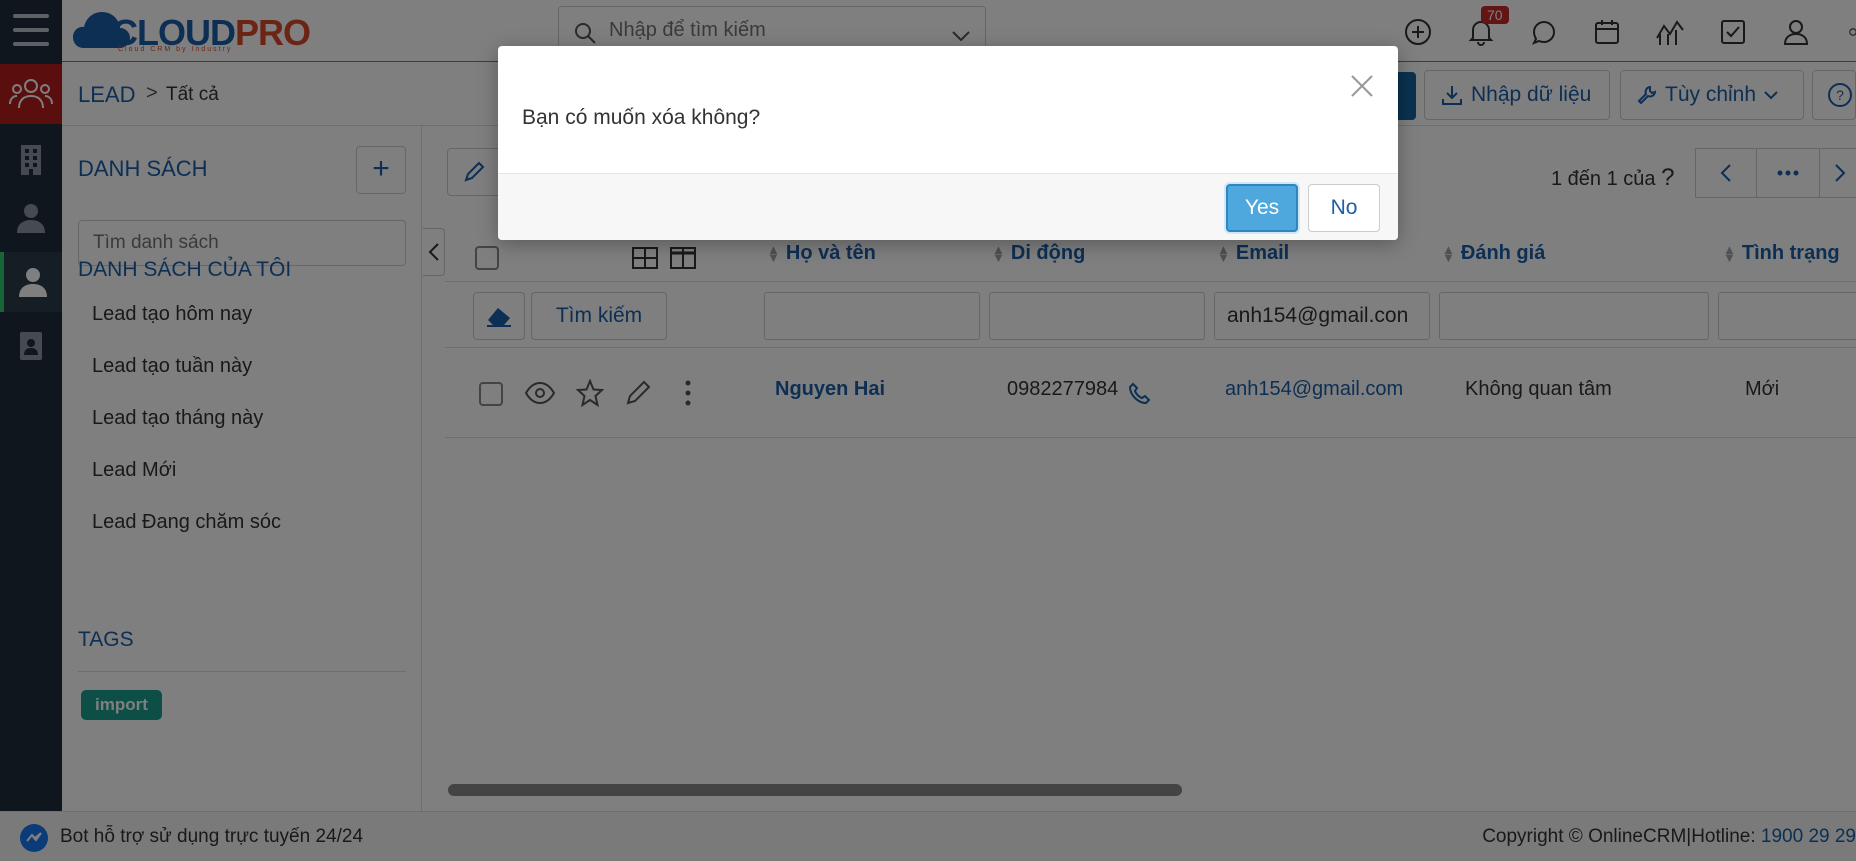 The height and width of the screenshot is (861, 1856). I want to click on dialog-message: Bạn có muốn xóa không?, so click(641, 117).